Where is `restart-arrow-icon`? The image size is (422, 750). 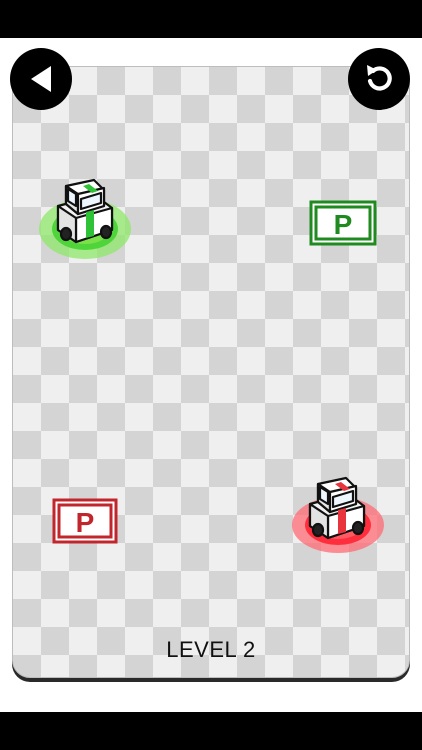
restart-arrow-icon is located at coordinates (379, 78).